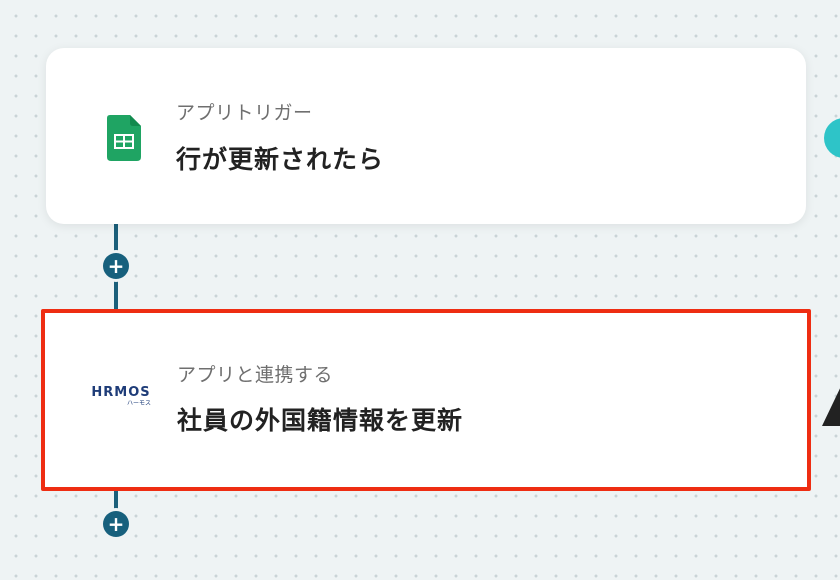  Describe the element at coordinates (832, 138) in the screenshot. I see `side-action-icon` at that location.